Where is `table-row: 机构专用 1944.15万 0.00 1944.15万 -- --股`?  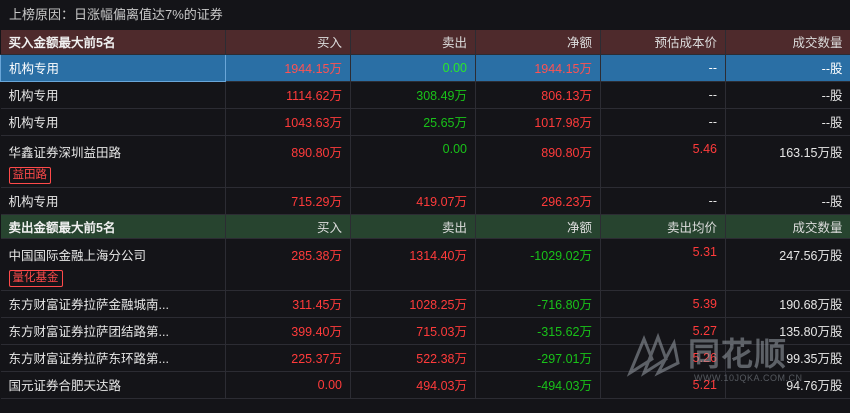
table-row: 机构专用 1944.15万 0.00 1944.15万 -- --股 is located at coordinates (425, 67).